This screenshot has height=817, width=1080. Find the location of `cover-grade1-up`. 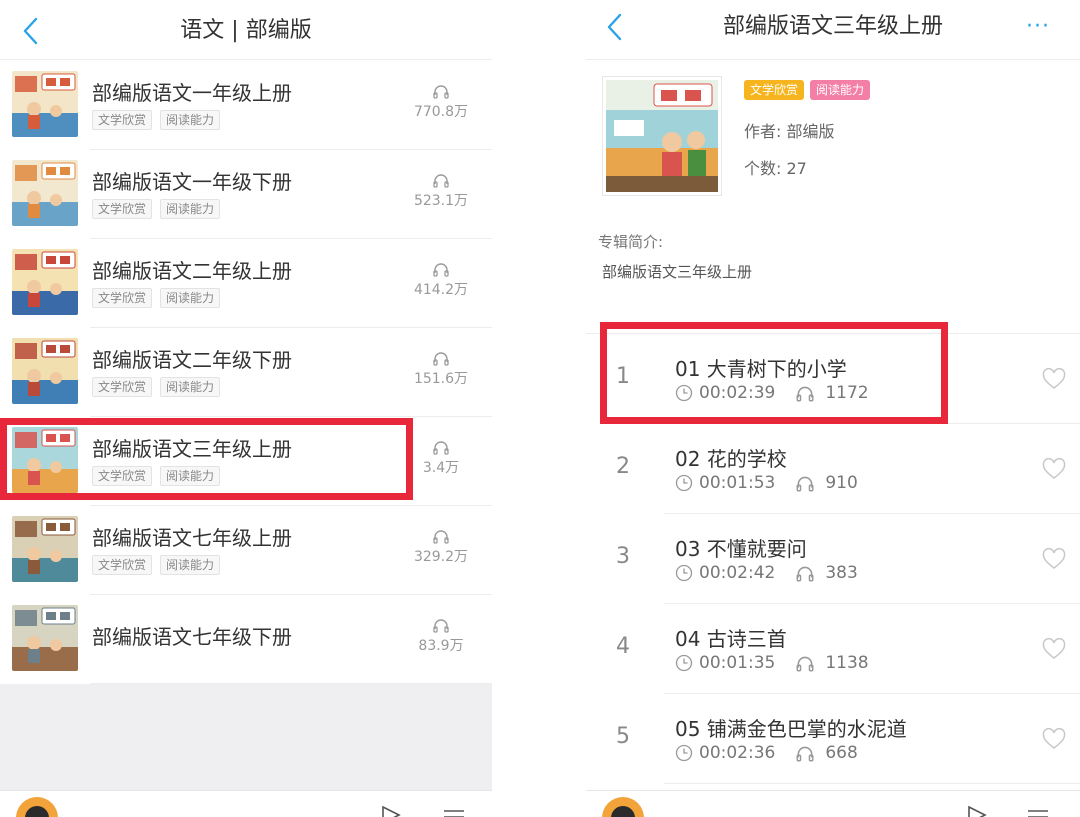

cover-grade1-up is located at coordinates (45, 104).